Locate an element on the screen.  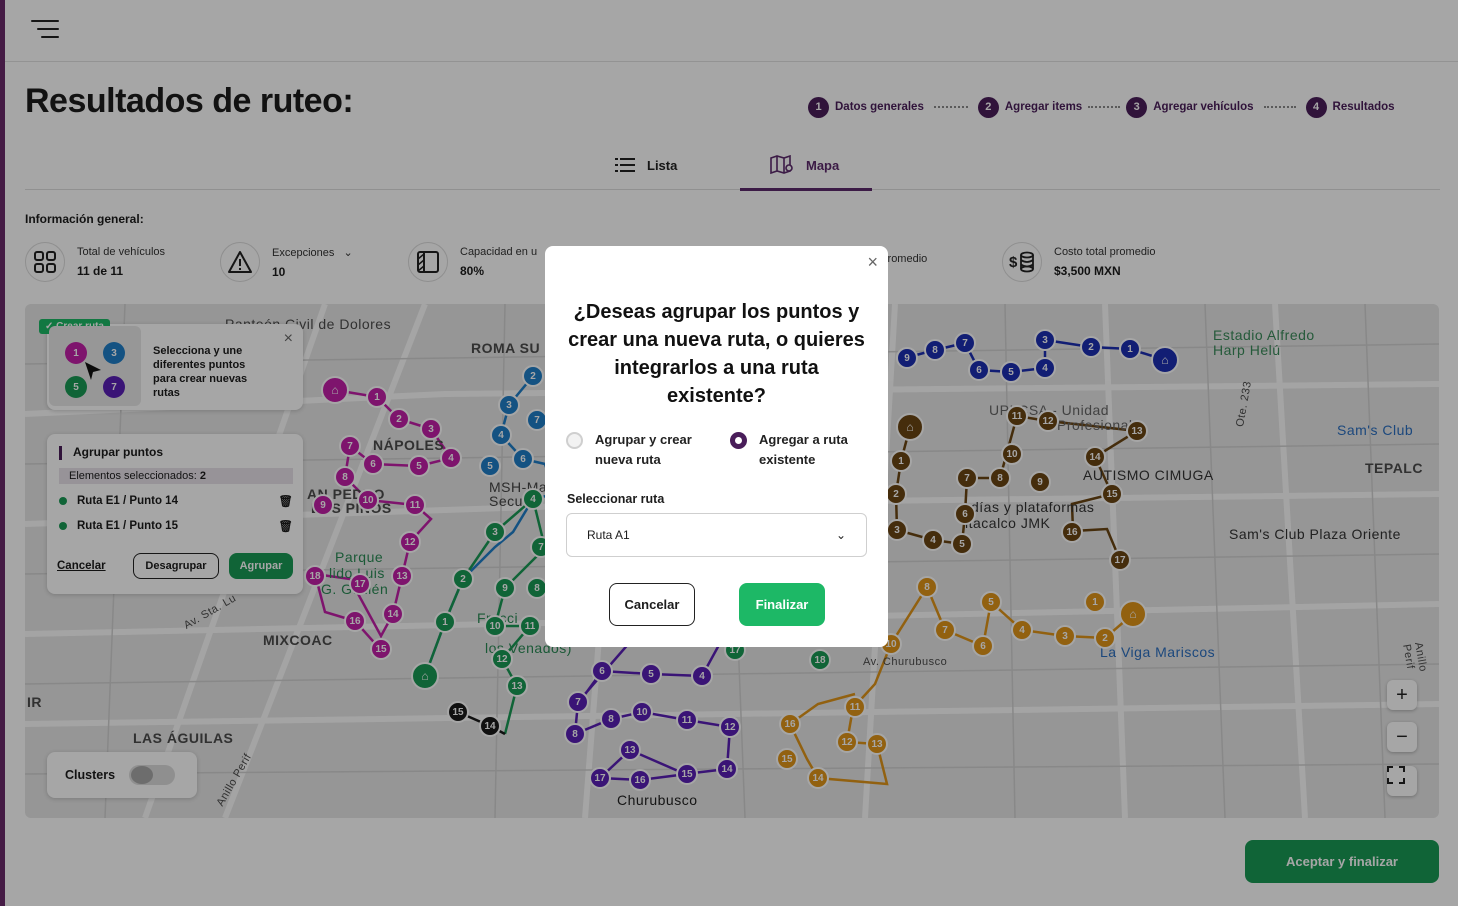
radio-new-route: Agrupar y crear nueva ruta is located at coordinates (636, 450).